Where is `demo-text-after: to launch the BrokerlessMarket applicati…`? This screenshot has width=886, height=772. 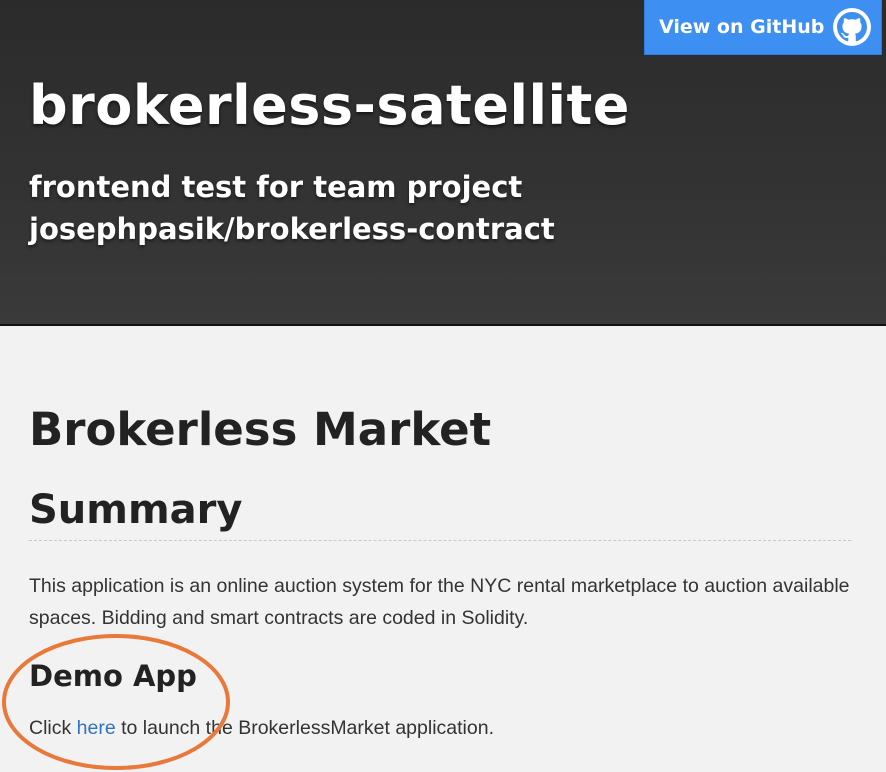 demo-text-after: to launch the BrokerlessMarket applicati… is located at coordinates (304, 728).